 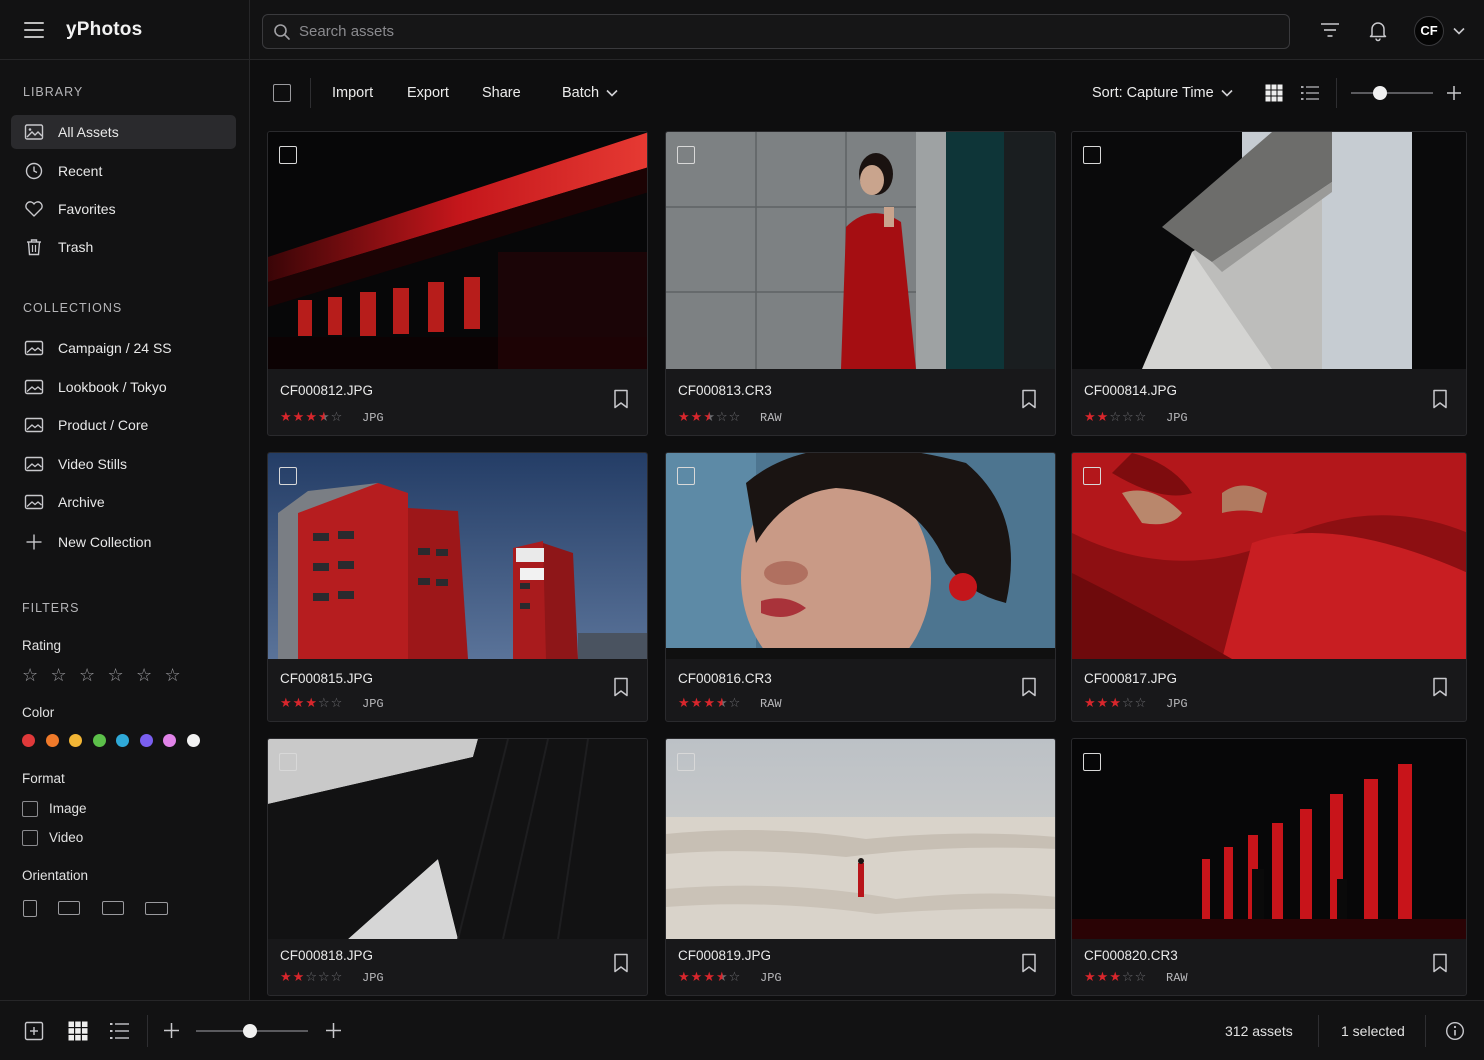 I want to click on asset-card: CF000812.JPG ★★★★☆ JPG, so click(x=457, y=283).